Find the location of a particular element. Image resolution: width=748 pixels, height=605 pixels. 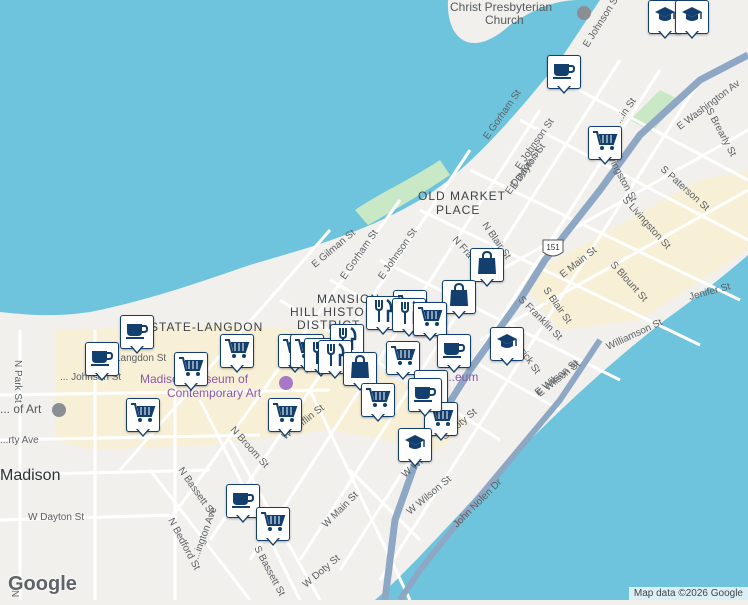

church-label-line2: Church is located at coordinates (504, 20).